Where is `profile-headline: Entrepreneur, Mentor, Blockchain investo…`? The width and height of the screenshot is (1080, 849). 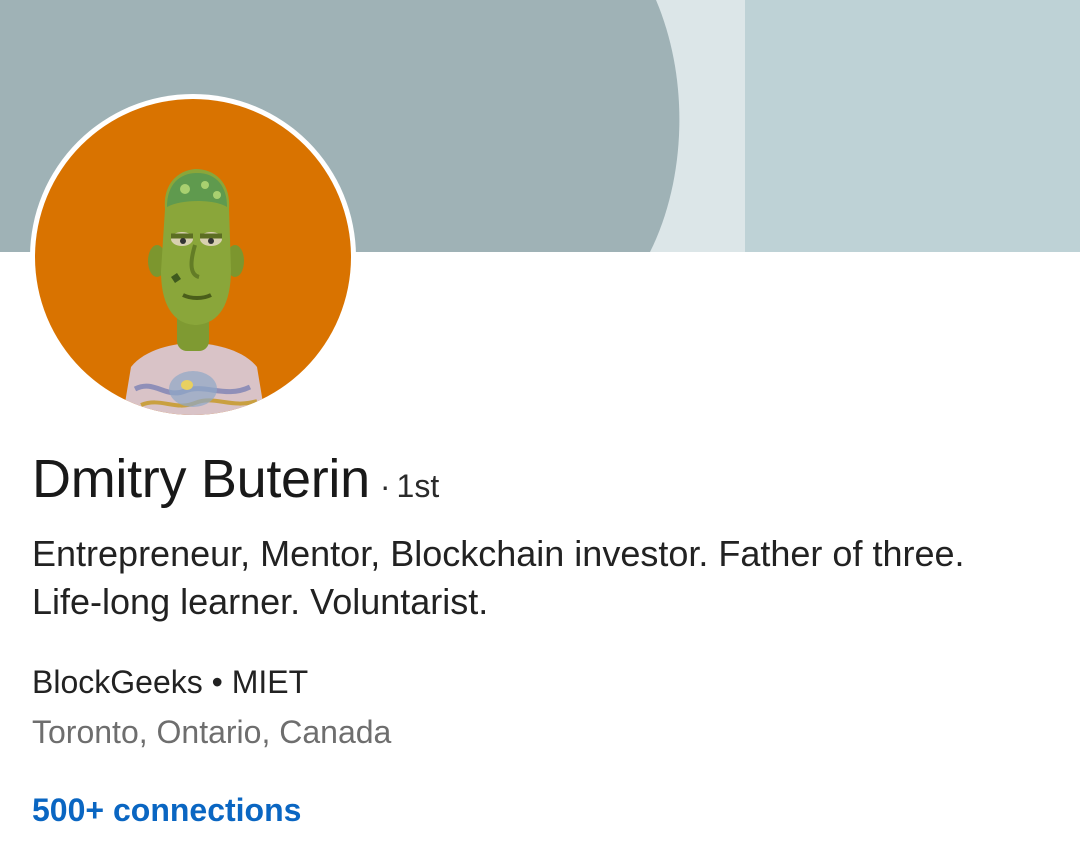 profile-headline: Entrepreneur, Mentor, Blockchain investo… is located at coordinates (498, 577).